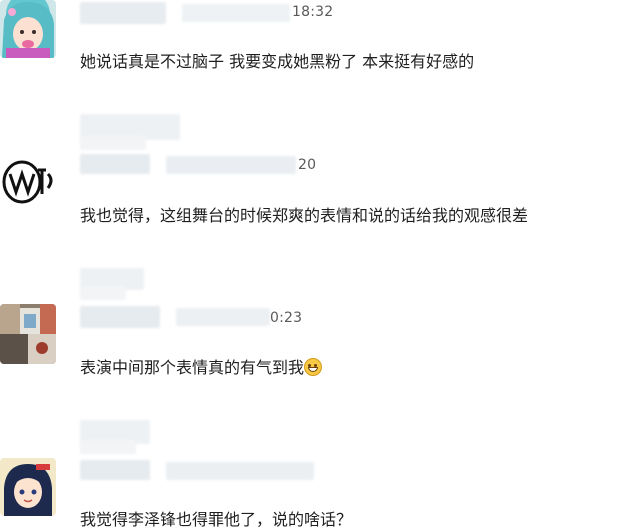  What do you see at coordinates (307, 165) in the screenshot?
I see `comment-timestamp: 20` at bounding box center [307, 165].